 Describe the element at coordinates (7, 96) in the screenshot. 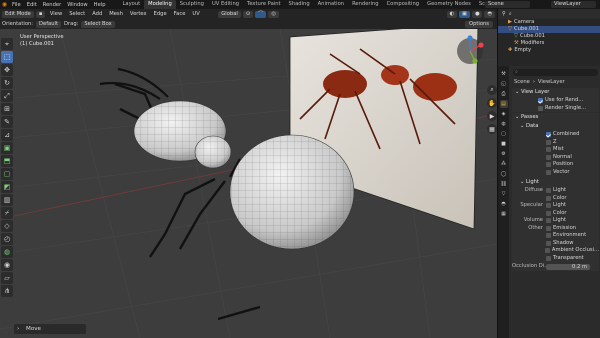

I see `scale-icon: ⤢` at that location.